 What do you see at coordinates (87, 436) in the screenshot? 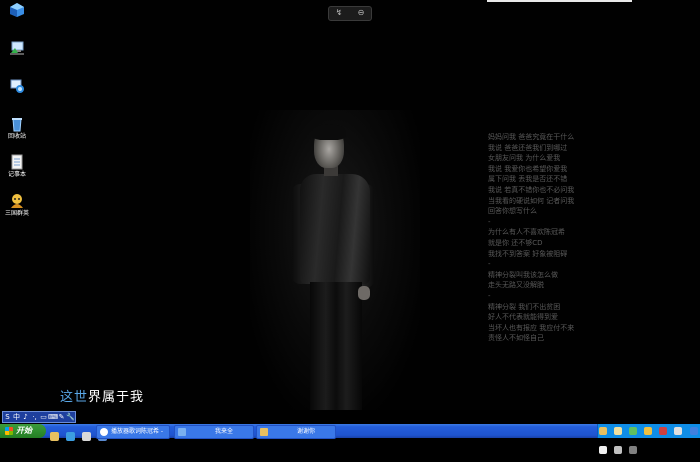
I see `desktop-show-icon` at bounding box center [87, 436].